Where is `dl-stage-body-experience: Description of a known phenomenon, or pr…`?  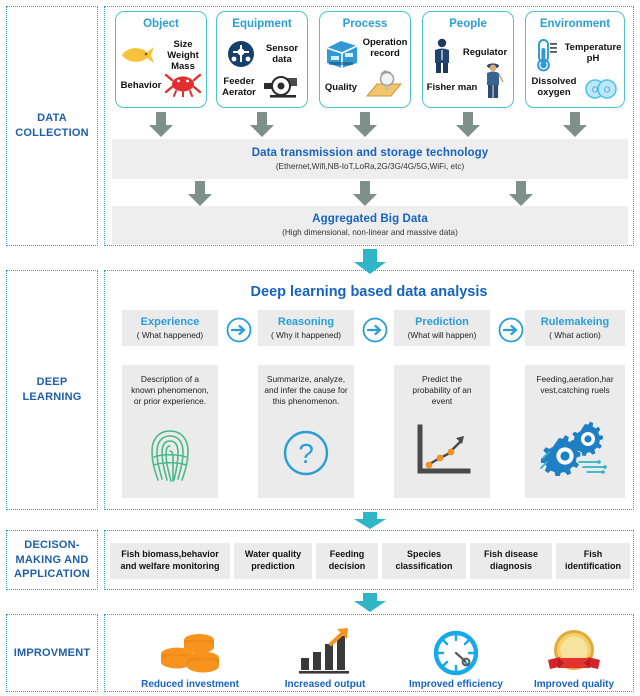 dl-stage-body-experience: Description of a known phenomenon, or pr… is located at coordinates (170, 431).